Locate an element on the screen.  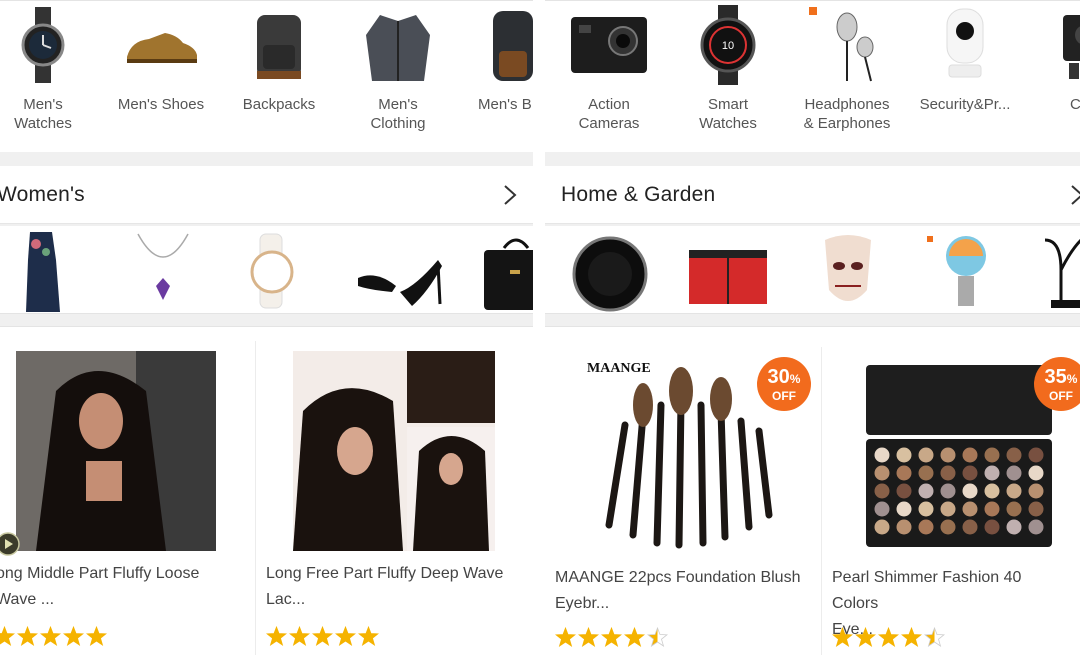
womens-product-strip is located at coordinates (266, 270).